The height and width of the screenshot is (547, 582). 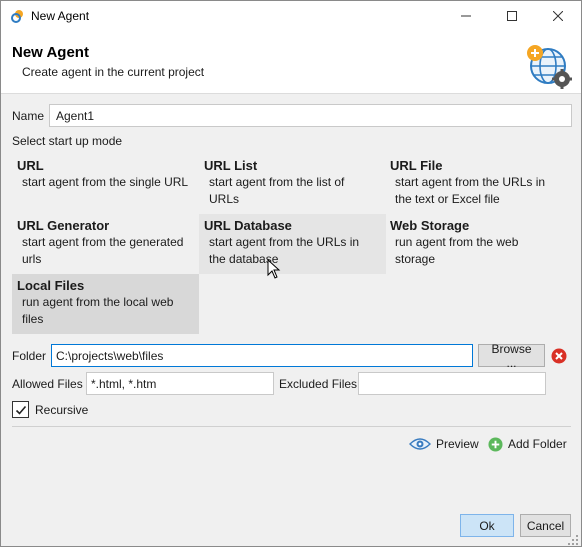 What do you see at coordinates (545, 525) in the screenshot?
I see `cancel-button: Cancel` at bounding box center [545, 525].